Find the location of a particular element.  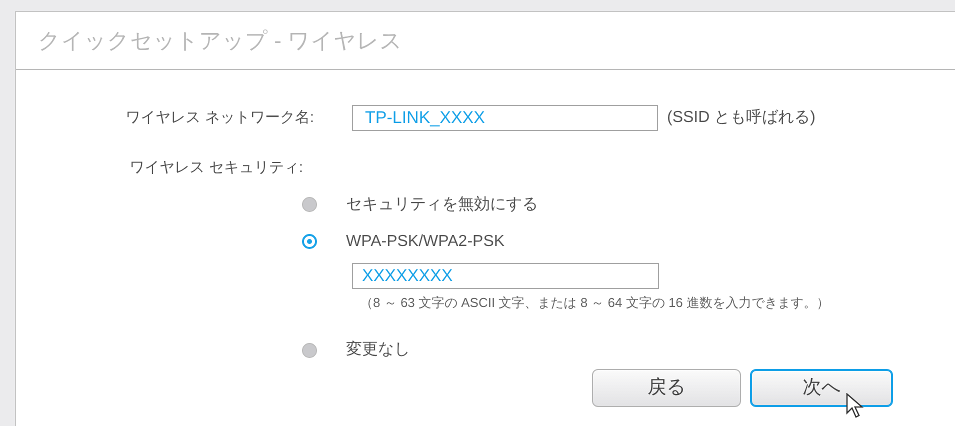

nav-button: 戻る is located at coordinates (666, 388).